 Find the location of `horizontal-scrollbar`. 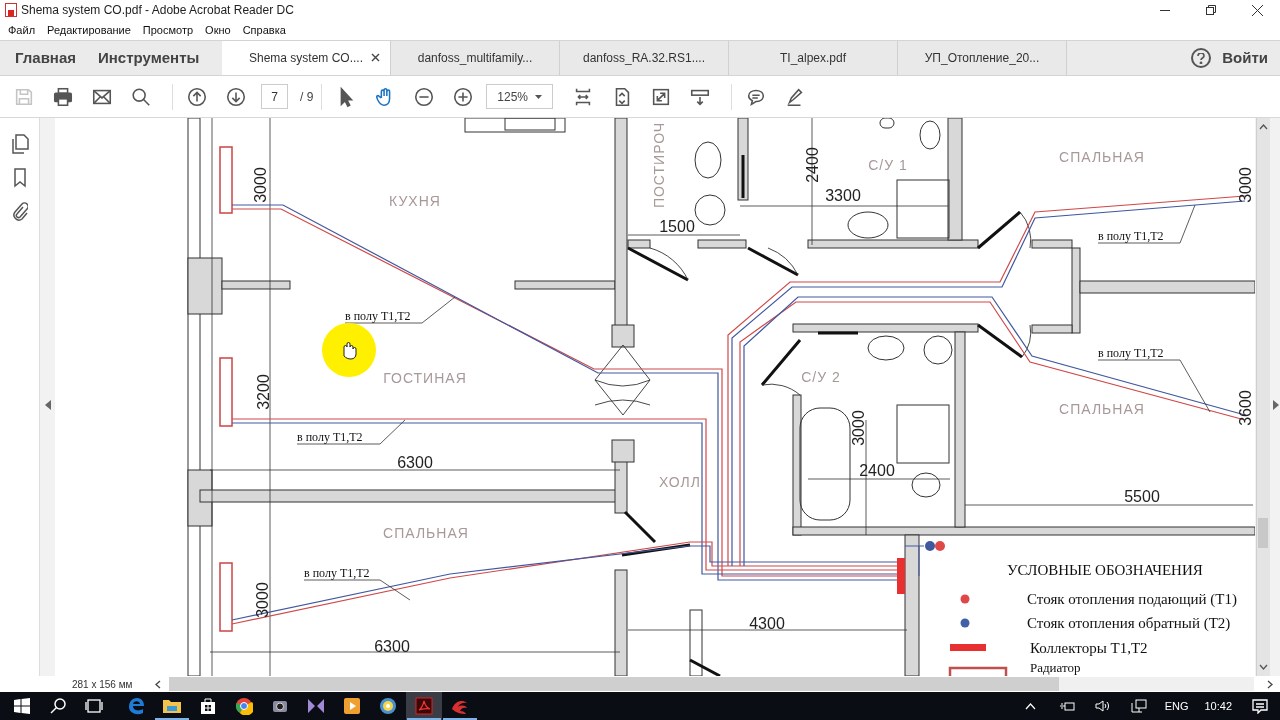

horizontal-scrollbar is located at coordinates (711, 684).